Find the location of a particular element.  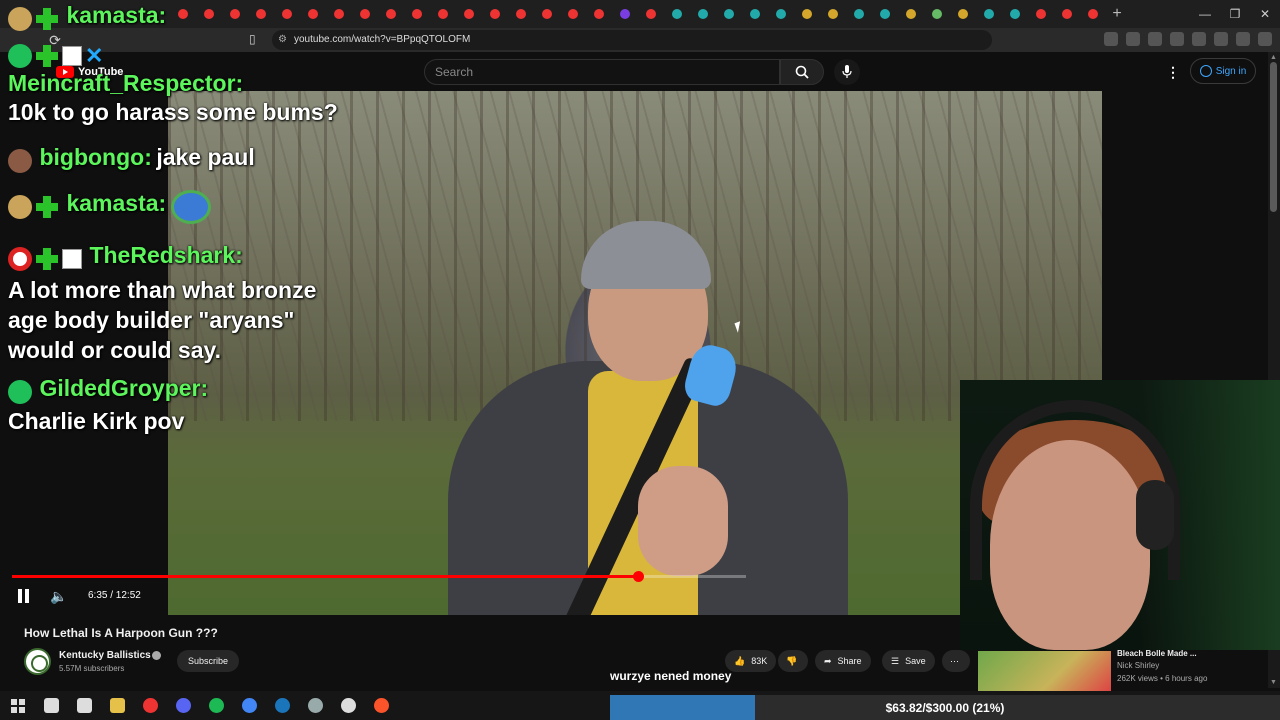

chat-username: GildedGroyper: is located at coordinates (124, 388).